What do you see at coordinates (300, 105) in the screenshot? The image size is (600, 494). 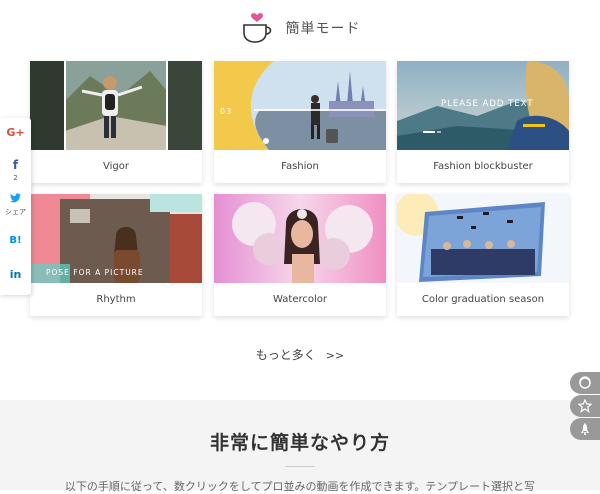 I see `template-thumbnail: 03` at bounding box center [300, 105].